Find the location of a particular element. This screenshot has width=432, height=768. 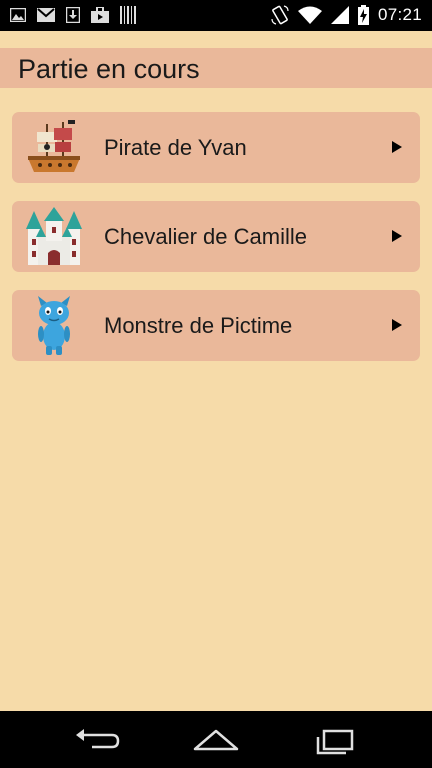

home-button is located at coordinates (216, 740).